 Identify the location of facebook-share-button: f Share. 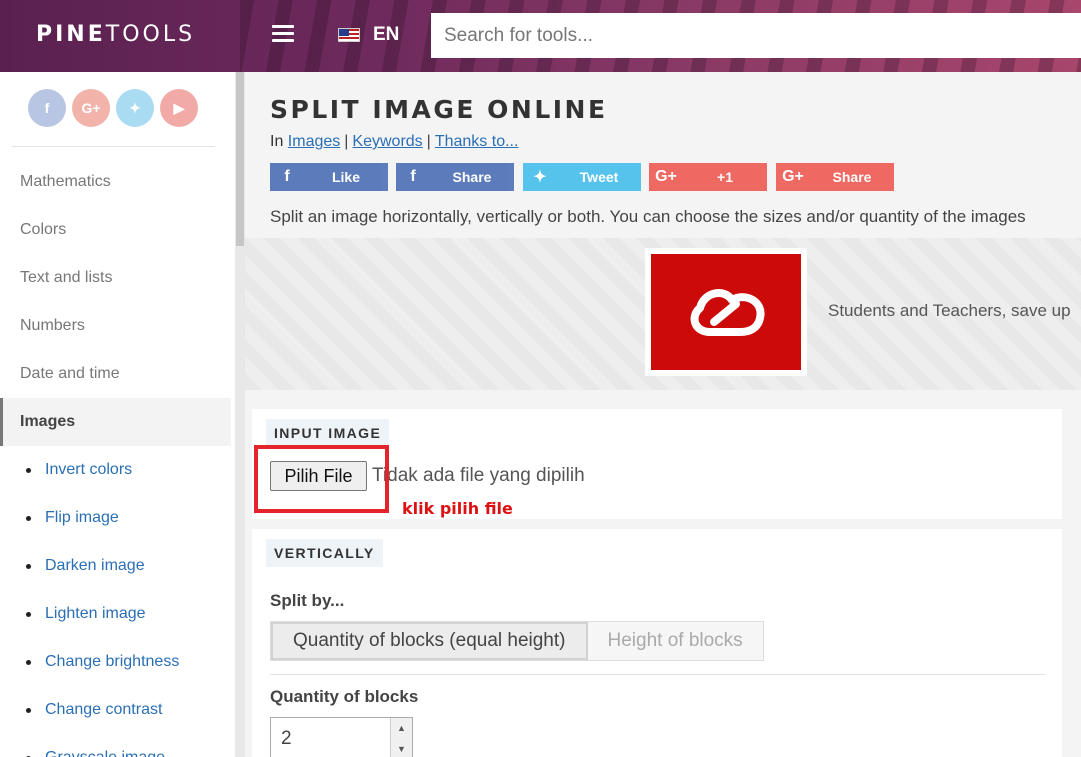
(455, 177).